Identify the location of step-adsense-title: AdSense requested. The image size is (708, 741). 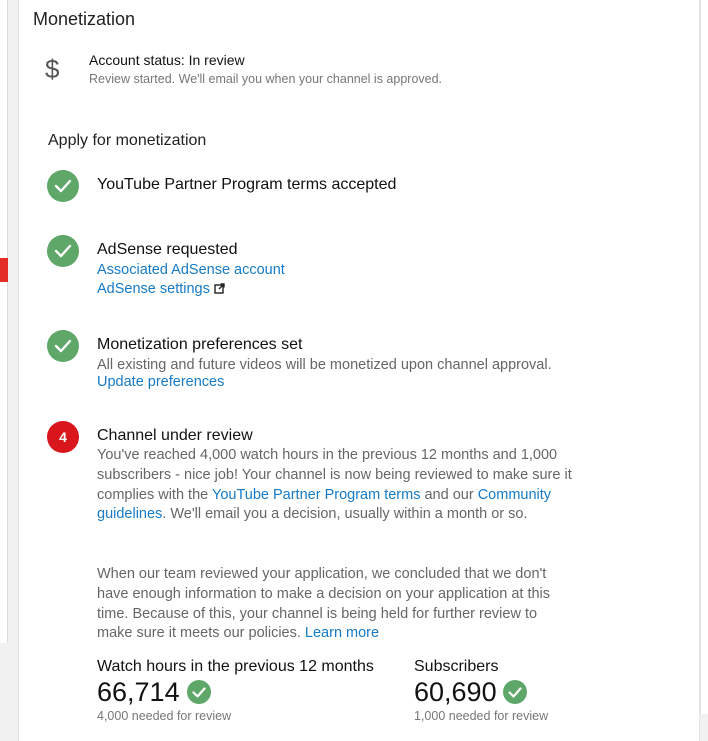
(167, 249).